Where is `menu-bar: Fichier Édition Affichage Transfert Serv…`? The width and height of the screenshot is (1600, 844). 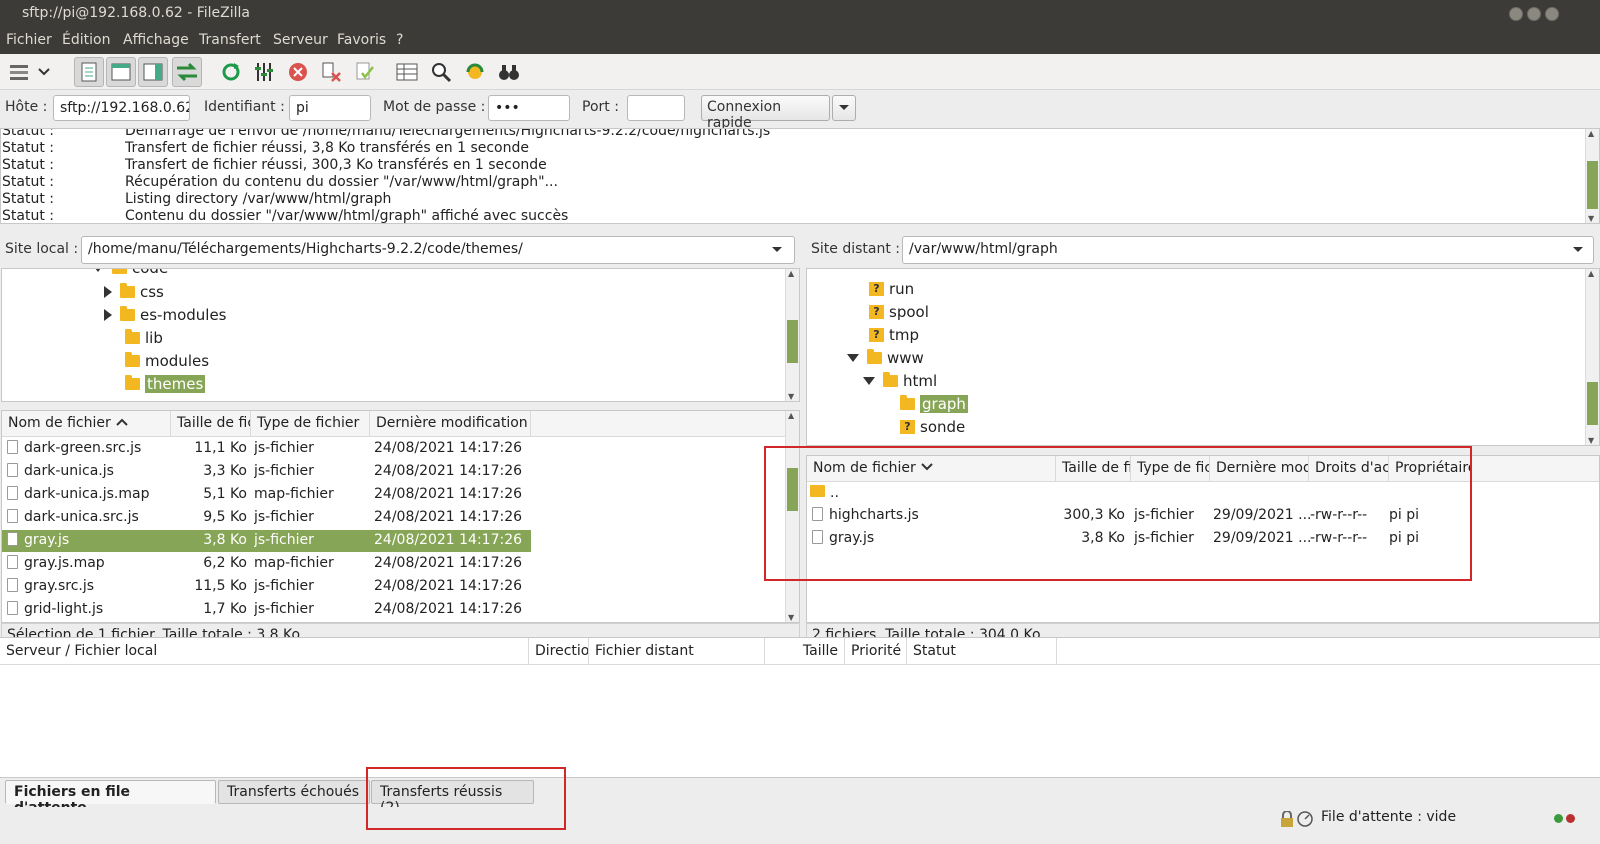 menu-bar: Fichier Édition Affichage Transfert Serv… is located at coordinates (800, 41).